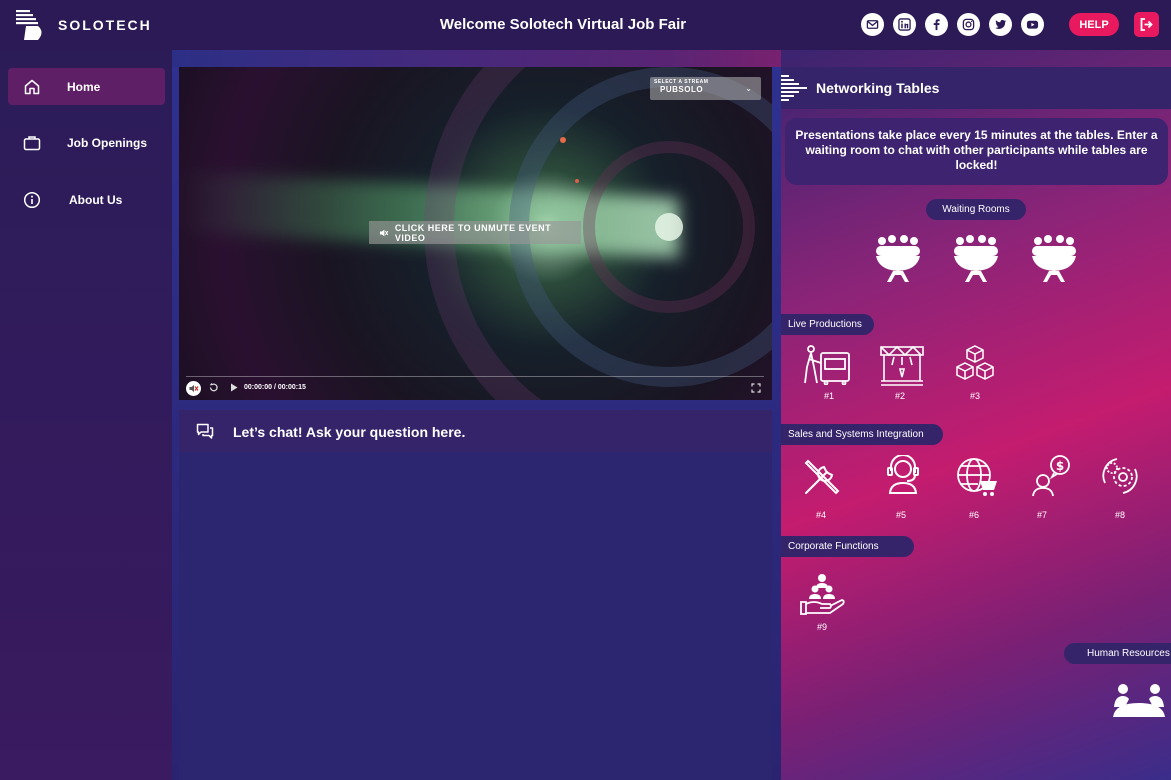  I want to click on sidebar-item-home: Home, so click(86, 86).